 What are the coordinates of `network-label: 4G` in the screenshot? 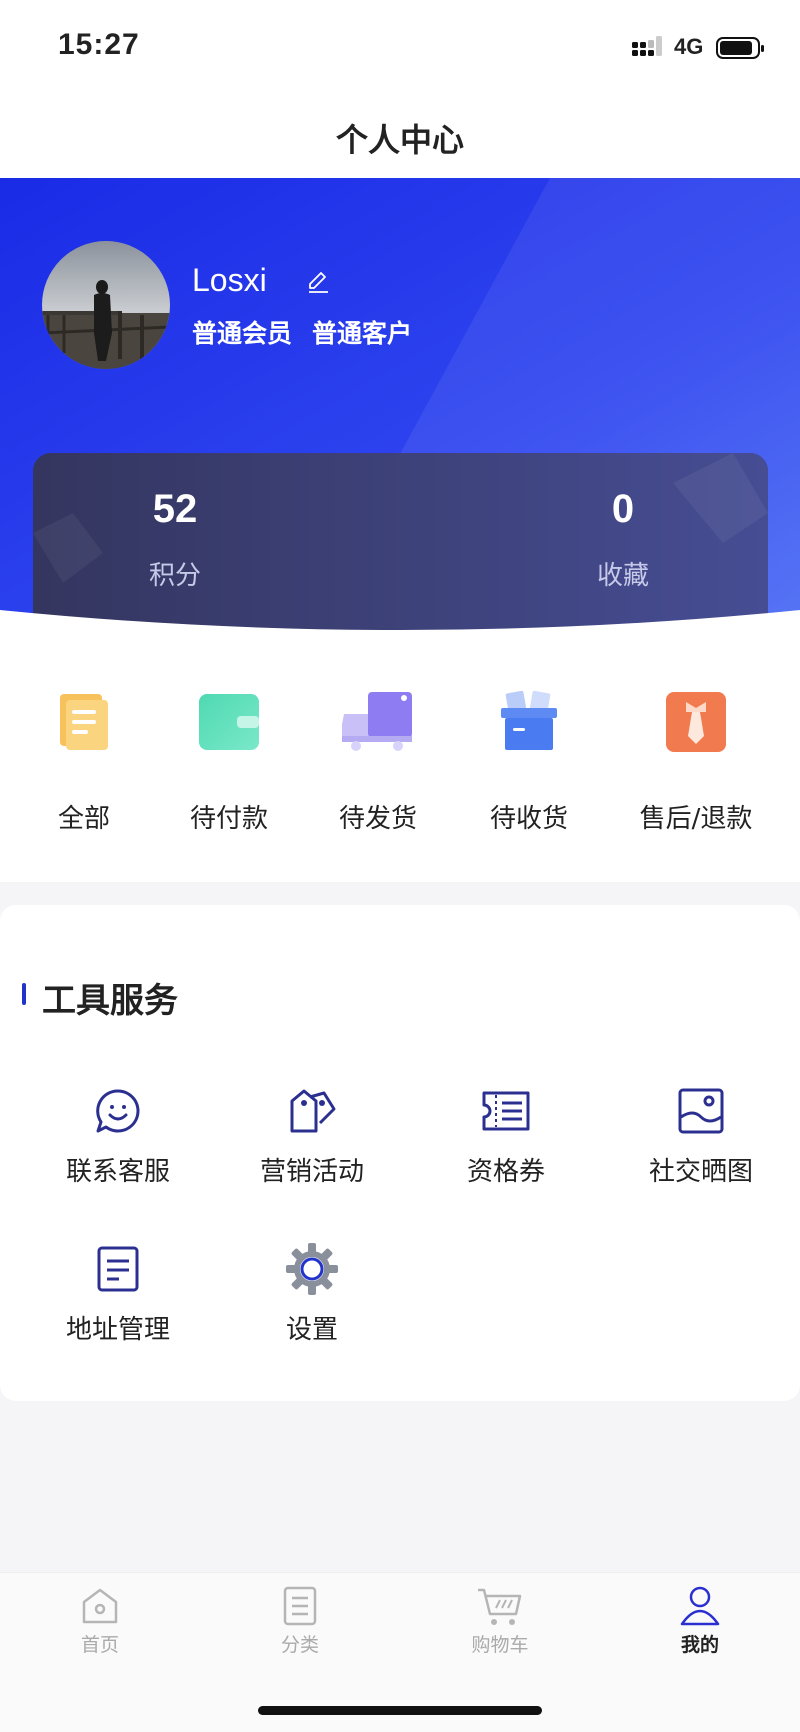 It's located at (689, 46).